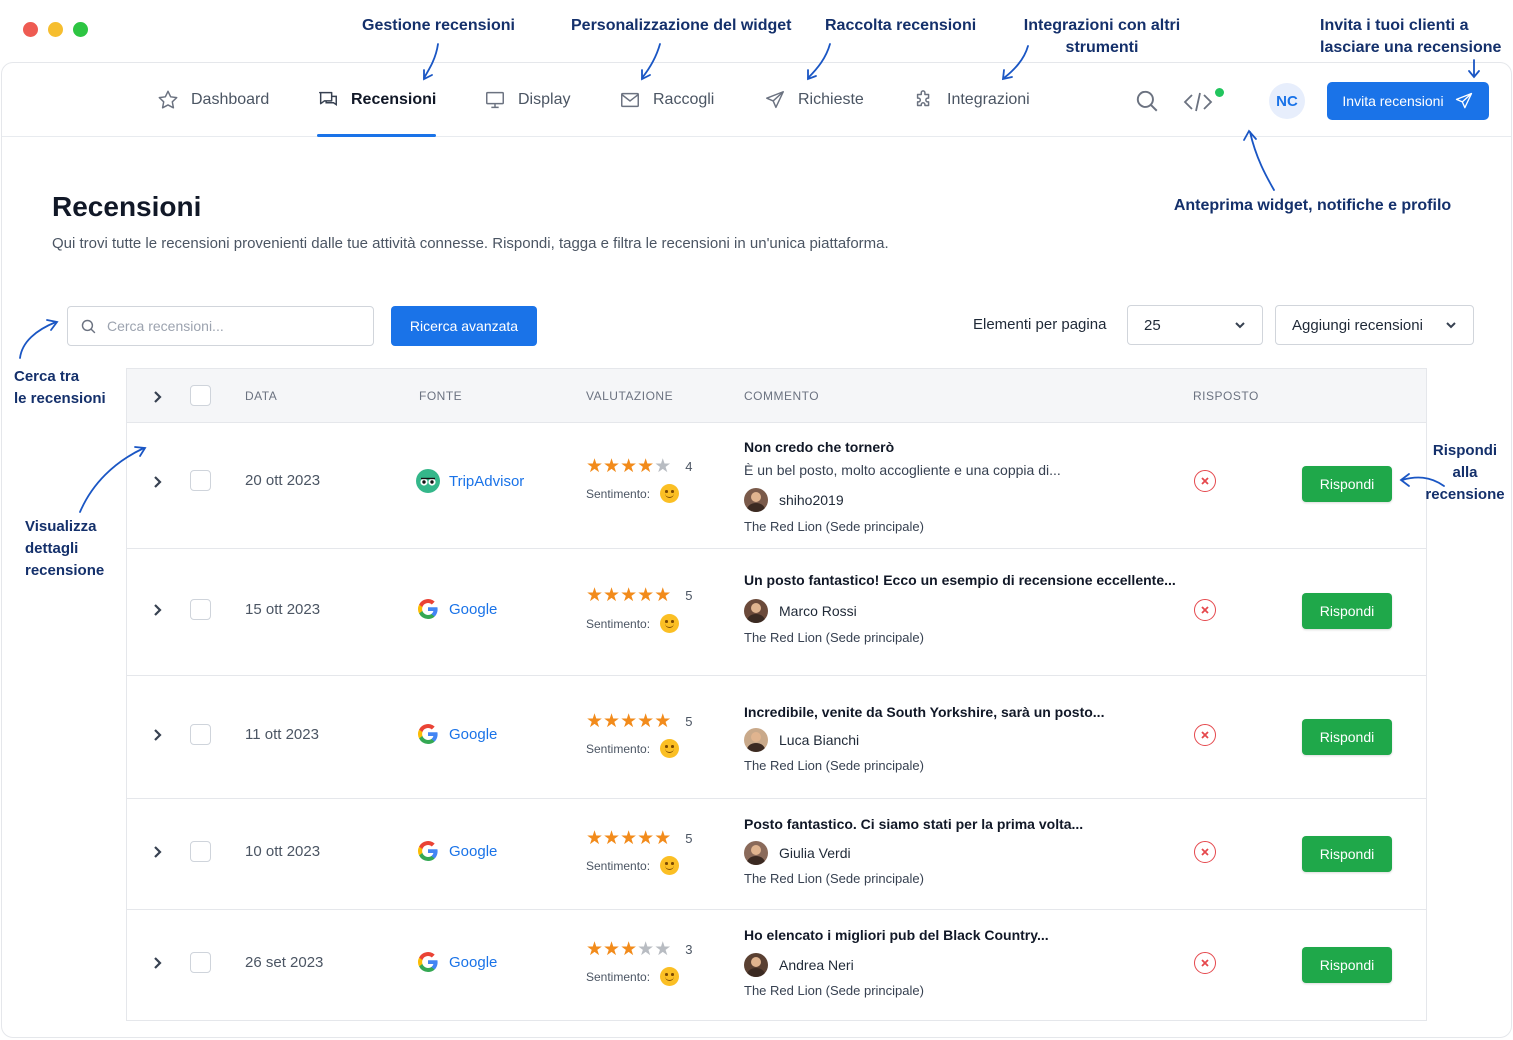 Image resolution: width=1513 pixels, height=1040 pixels. I want to click on expand-all-chevron-icon, so click(158, 399).